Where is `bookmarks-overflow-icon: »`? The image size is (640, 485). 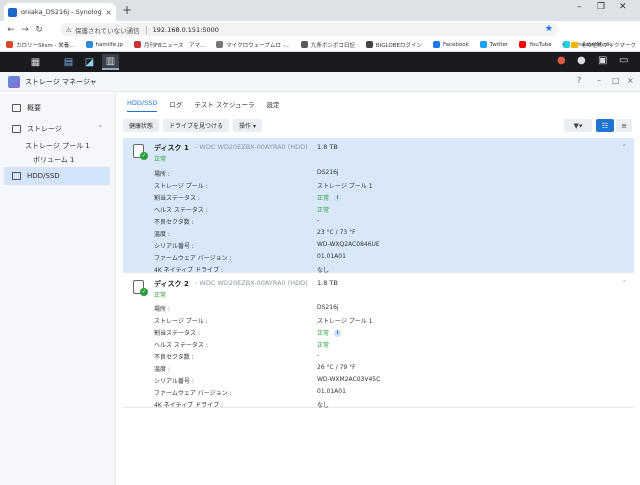 bookmarks-overflow-icon: » is located at coordinates (563, 45).